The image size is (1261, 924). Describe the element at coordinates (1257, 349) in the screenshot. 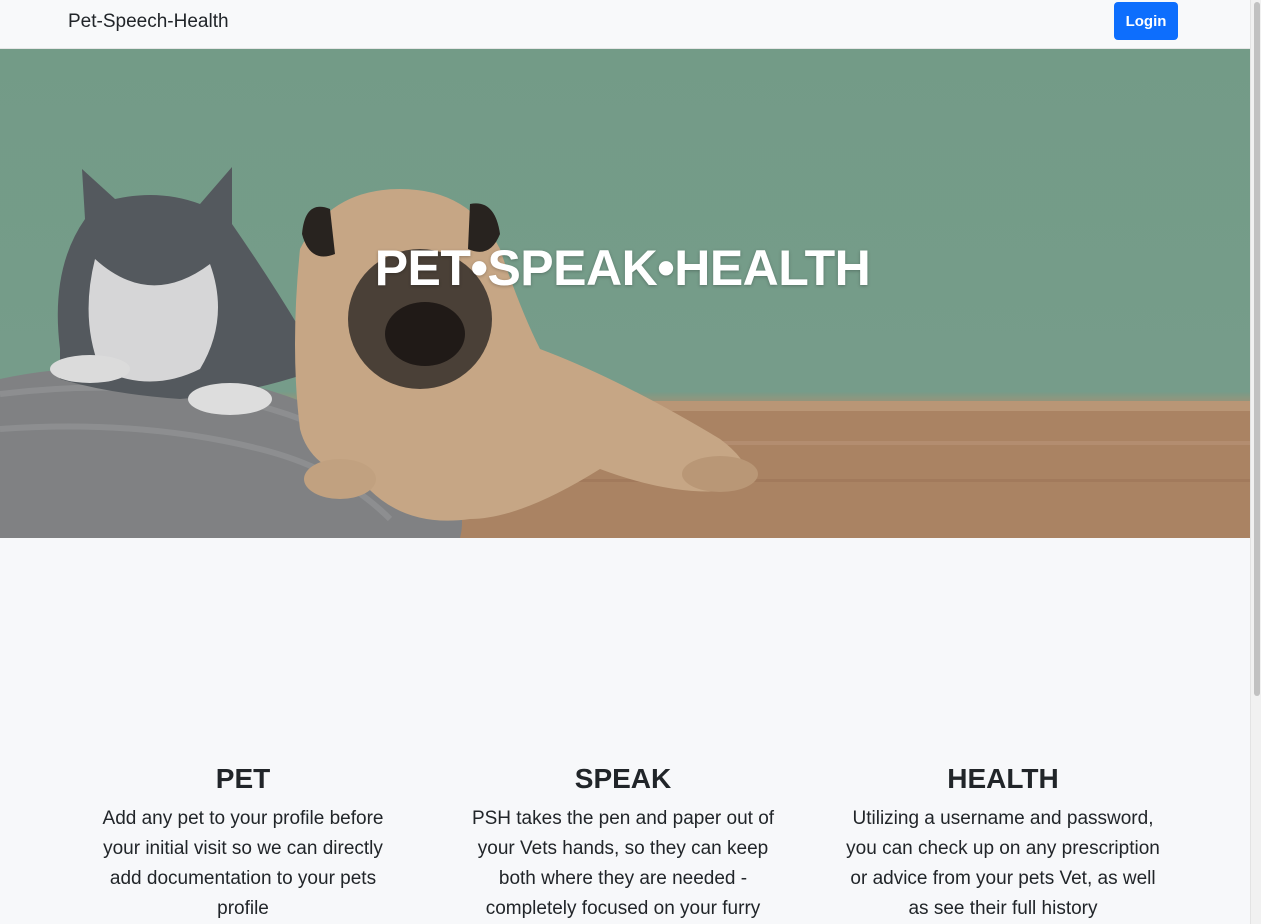

I see `scrollbar-thumb` at that location.